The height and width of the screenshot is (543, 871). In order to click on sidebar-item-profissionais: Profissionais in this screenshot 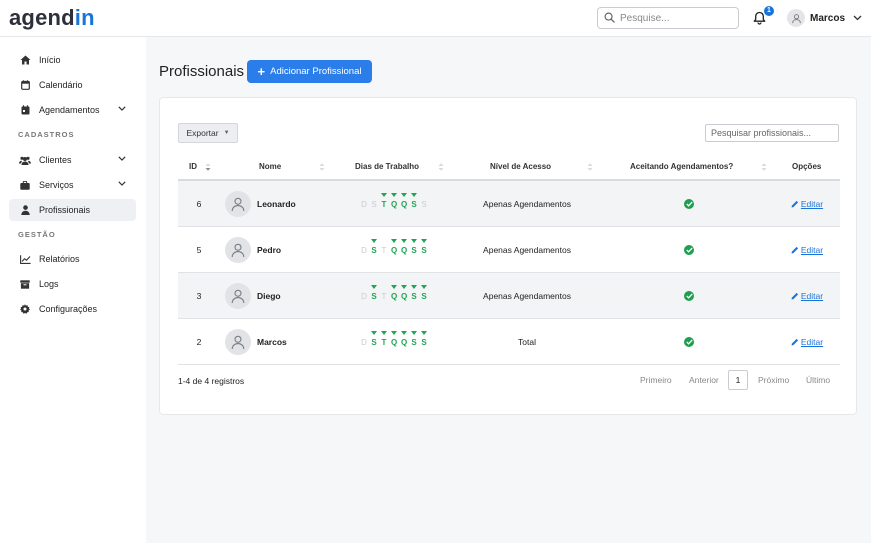, I will do `click(72, 210)`.